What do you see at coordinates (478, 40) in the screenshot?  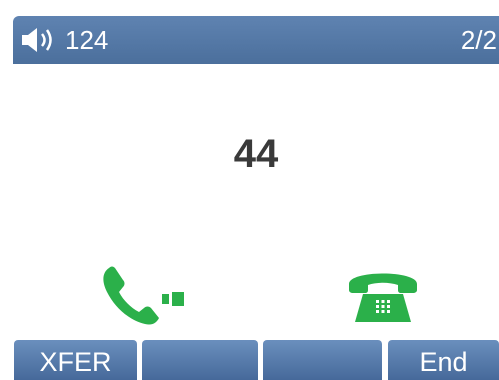 I see `page-indicator: 2/2` at bounding box center [478, 40].